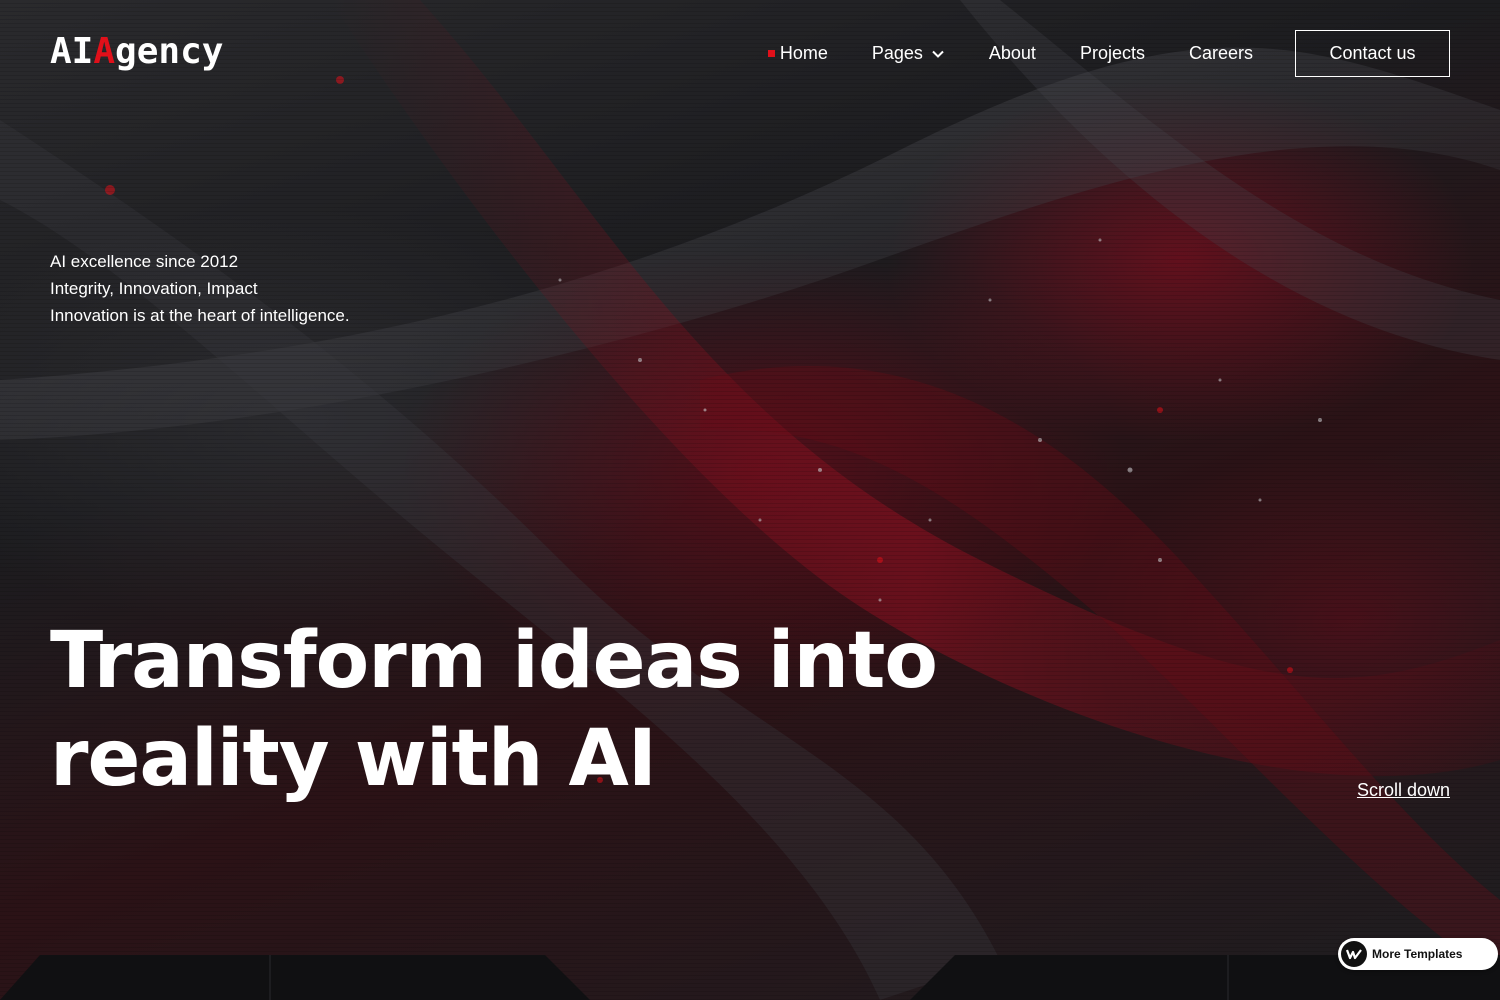  Describe the element at coordinates (500, 710) in the screenshot. I see `hero-headline: Transform ideas into reality with AI` at that location.